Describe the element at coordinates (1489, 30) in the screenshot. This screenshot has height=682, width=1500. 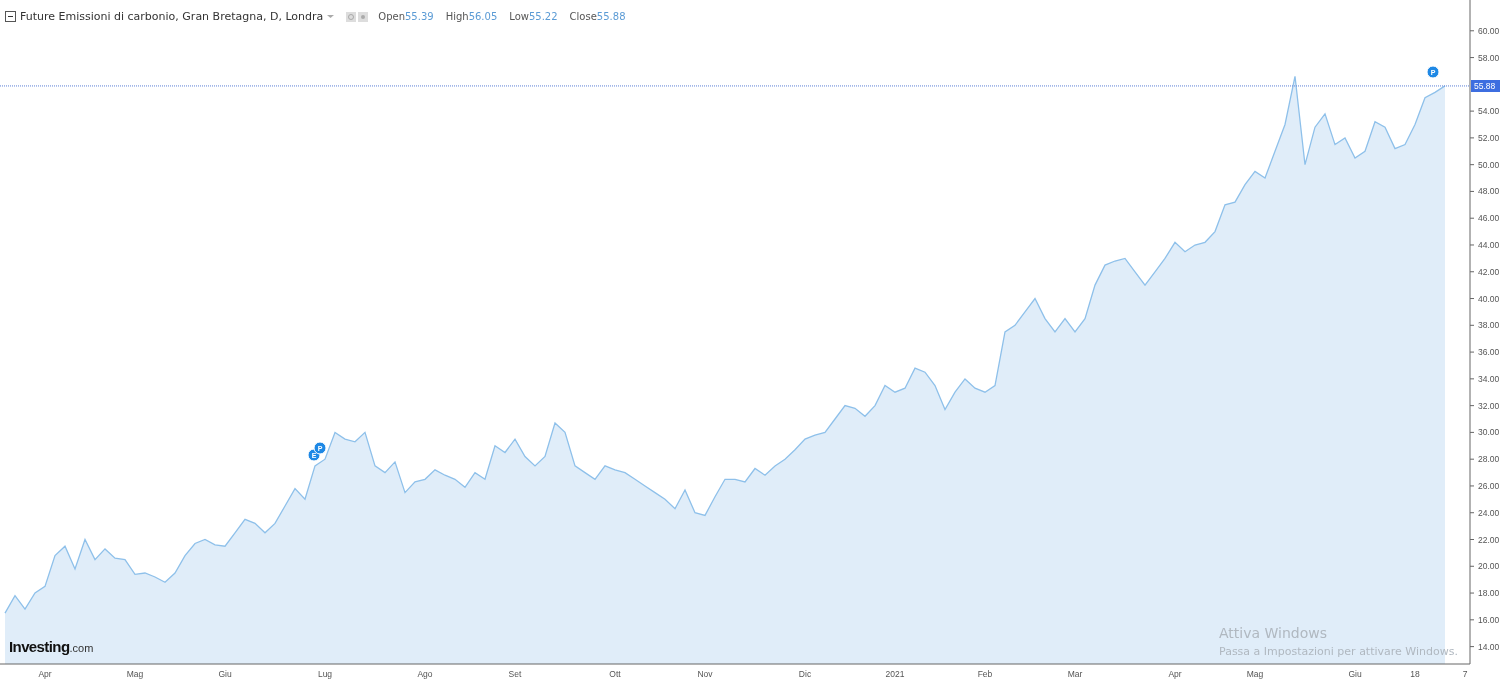
I see `y-axis-label: 60.00` at that location.